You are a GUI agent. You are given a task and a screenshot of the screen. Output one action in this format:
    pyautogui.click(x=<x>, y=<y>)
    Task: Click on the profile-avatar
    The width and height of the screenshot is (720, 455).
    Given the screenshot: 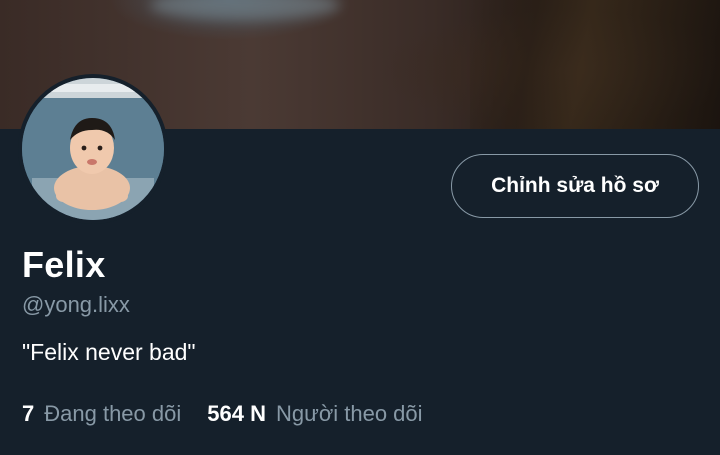 What is the action you would take?
    pyautogui.click(x=93, y=149)
    